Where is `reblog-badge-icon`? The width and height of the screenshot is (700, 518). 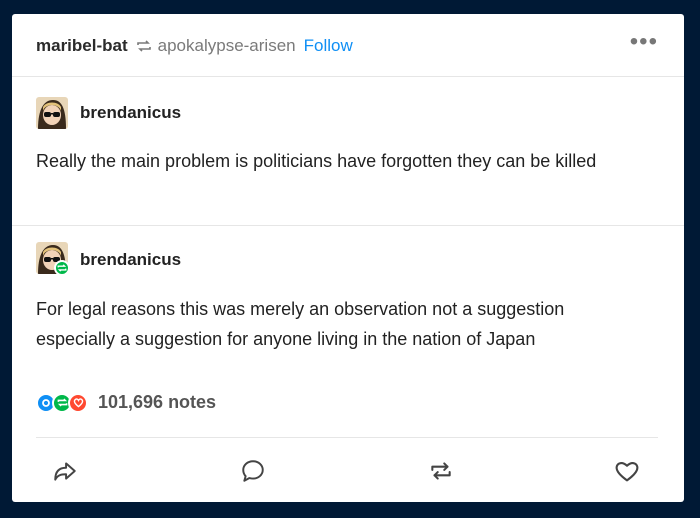
reblog-badge-icon is located at coordinates (62, 268).